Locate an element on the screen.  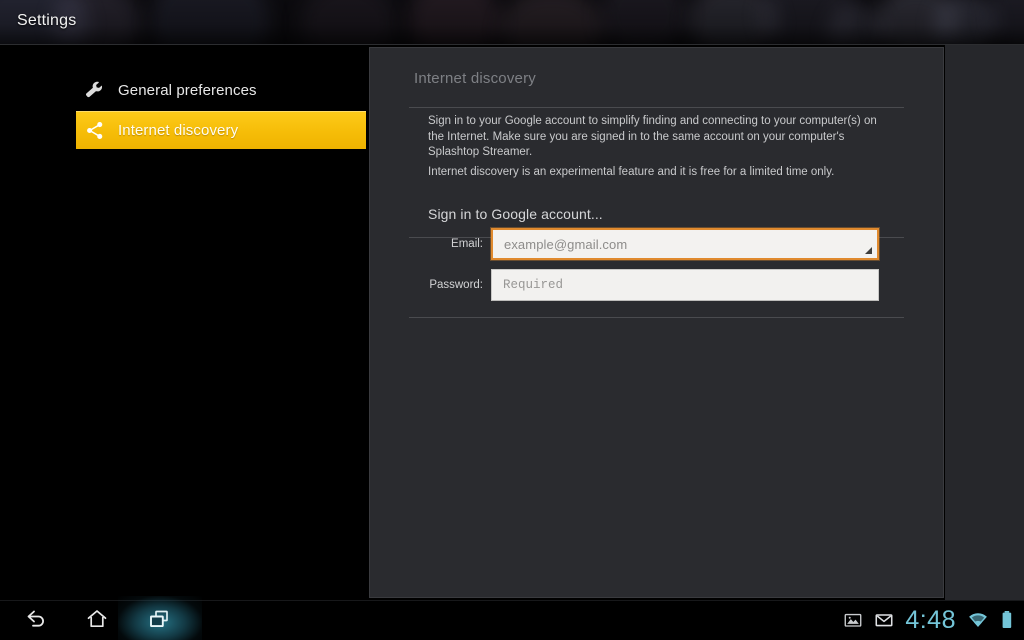
password-input: Required is located at coordinates (685, 285).